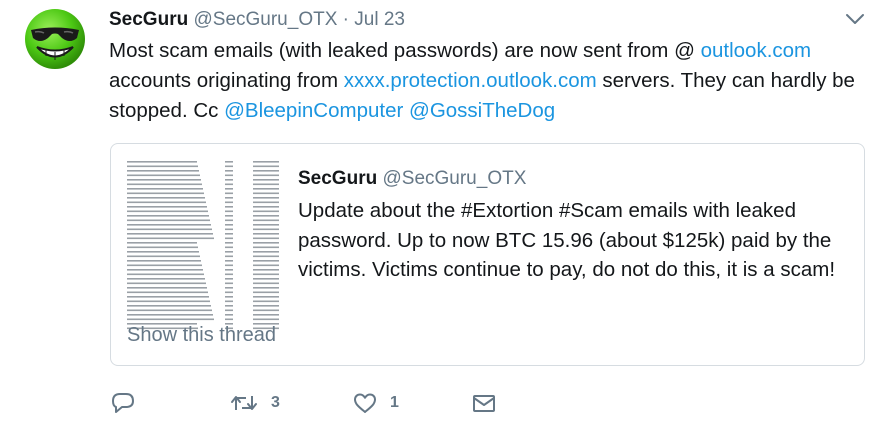 This screenshot has width=891, height=433. Describe the element at coordinates (201, 335) in the screenshot. I see `show-this-thread-link: Show this thread` at that location.